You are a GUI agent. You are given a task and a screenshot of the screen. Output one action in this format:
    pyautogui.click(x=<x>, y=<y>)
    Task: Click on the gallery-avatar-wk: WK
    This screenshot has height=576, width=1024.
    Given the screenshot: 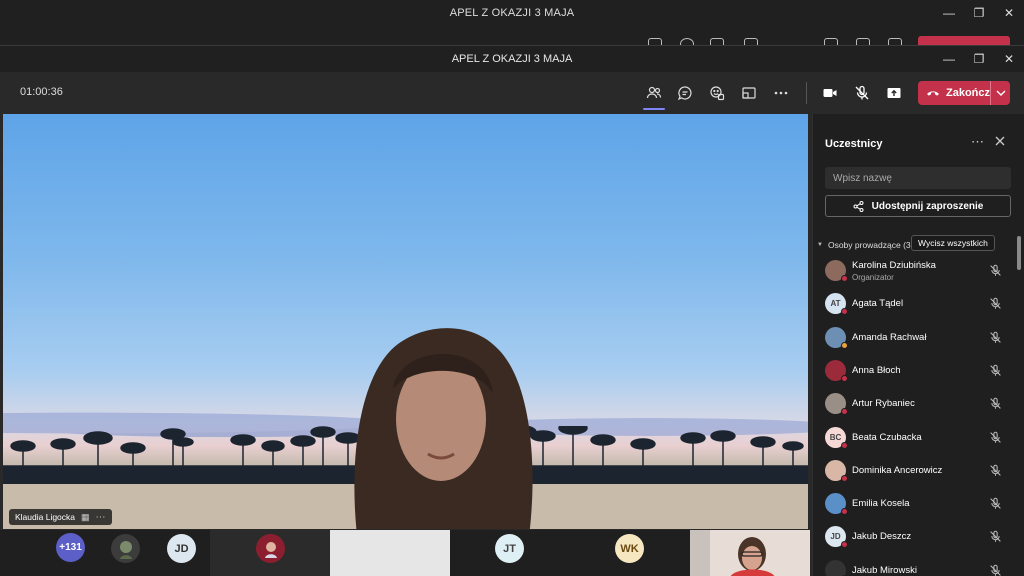 What is the action you would take?
    pyautogui.click(x=629, y=548)
    